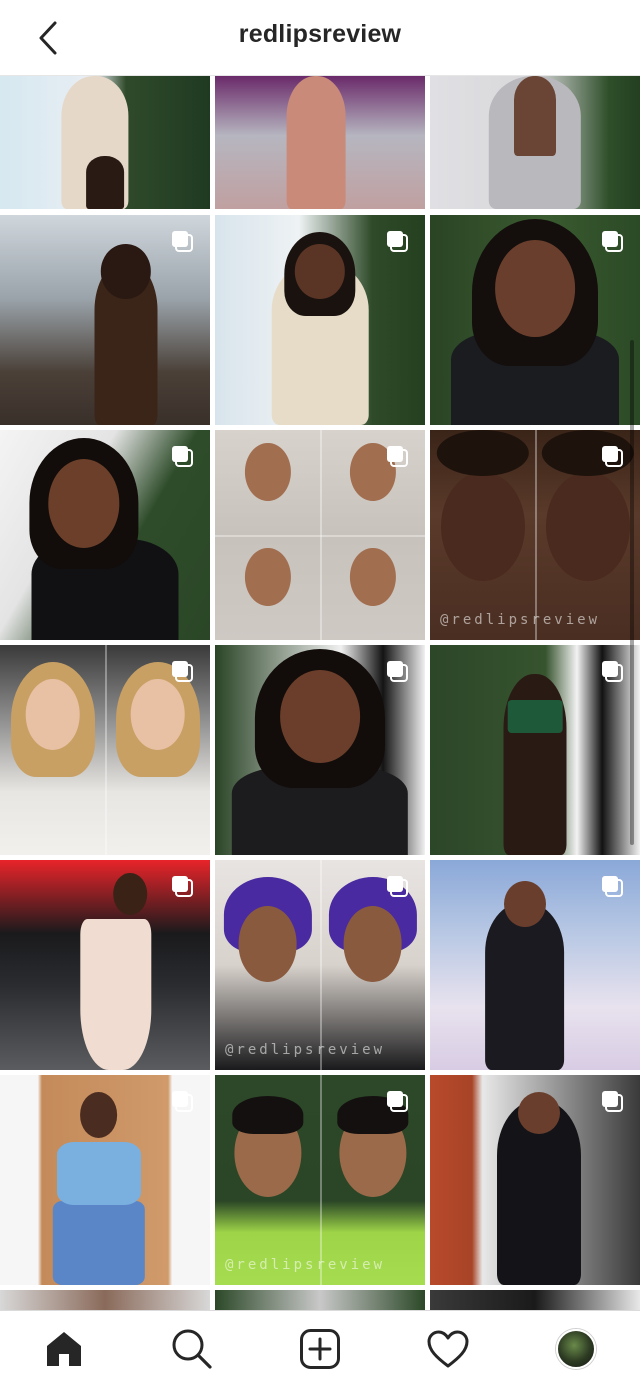  I want to click on heart-icon, so click(448, 1349).